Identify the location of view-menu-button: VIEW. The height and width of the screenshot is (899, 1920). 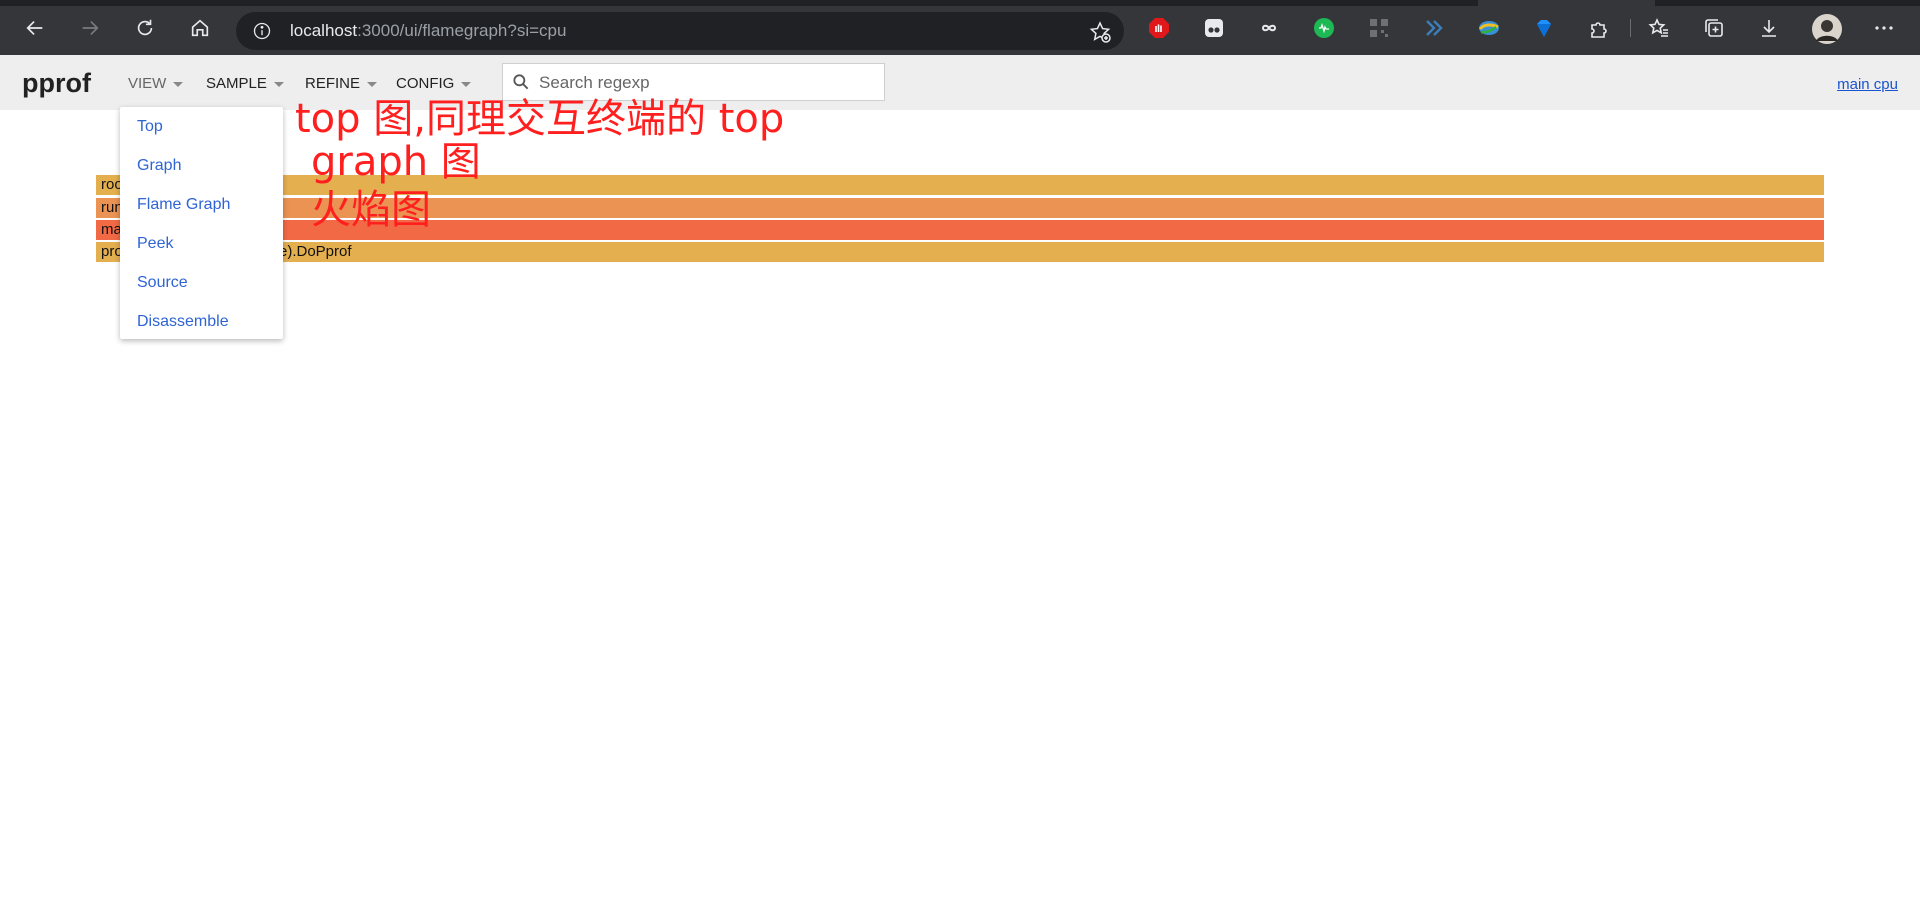
(156, 84).